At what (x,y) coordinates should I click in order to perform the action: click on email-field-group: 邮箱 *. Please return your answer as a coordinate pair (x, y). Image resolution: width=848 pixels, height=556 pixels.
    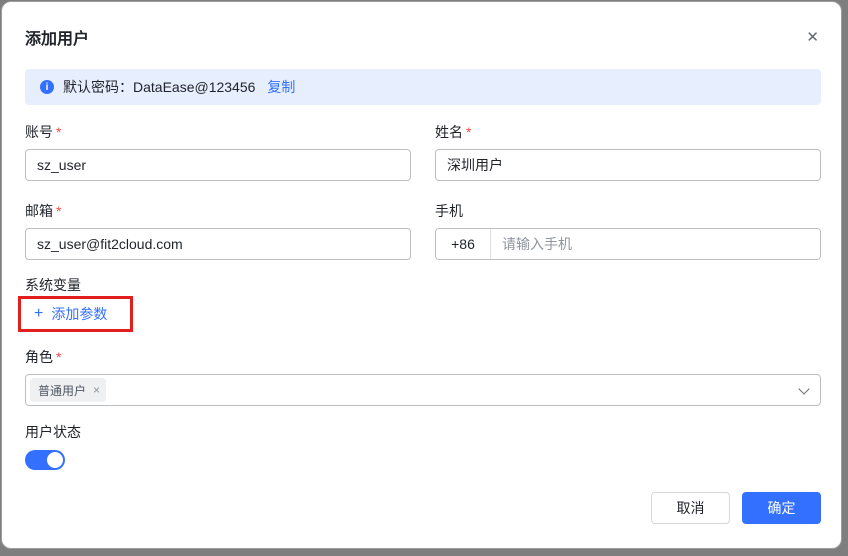
    Looking at the image, I should click on (218, 230).